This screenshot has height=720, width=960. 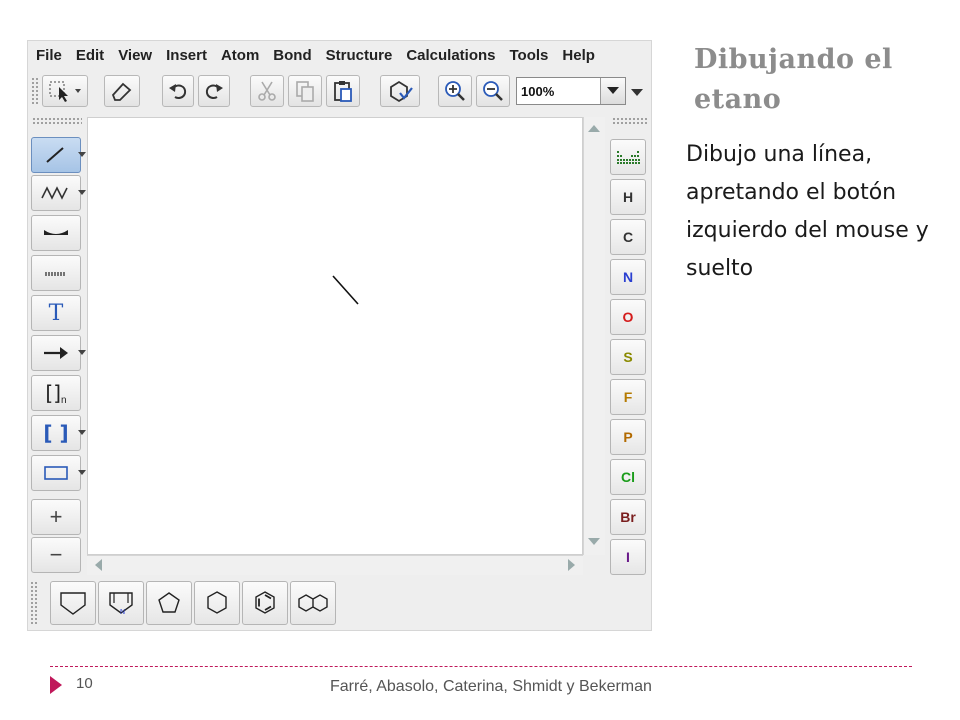 I want to click on element-button-c: C, so click(x=628, y=237).